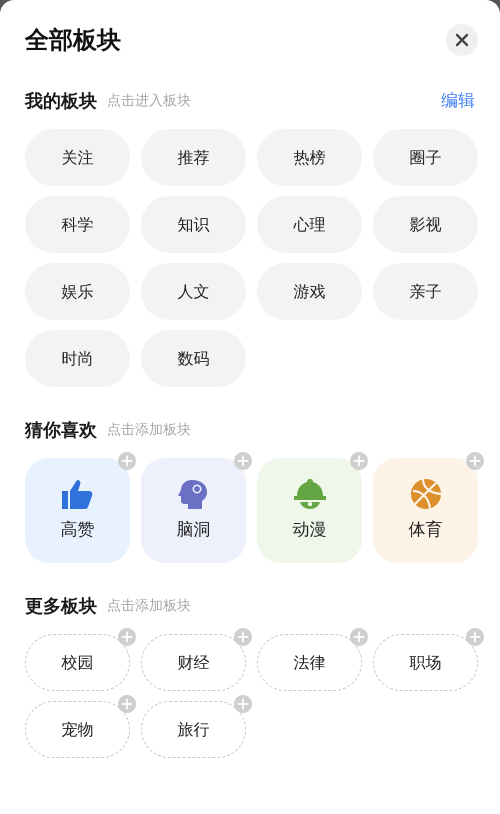  What do you see at coordinates (61, 607) in the screenshot?
I see `section-title: 更多板块` at bounding box center [61, 607].